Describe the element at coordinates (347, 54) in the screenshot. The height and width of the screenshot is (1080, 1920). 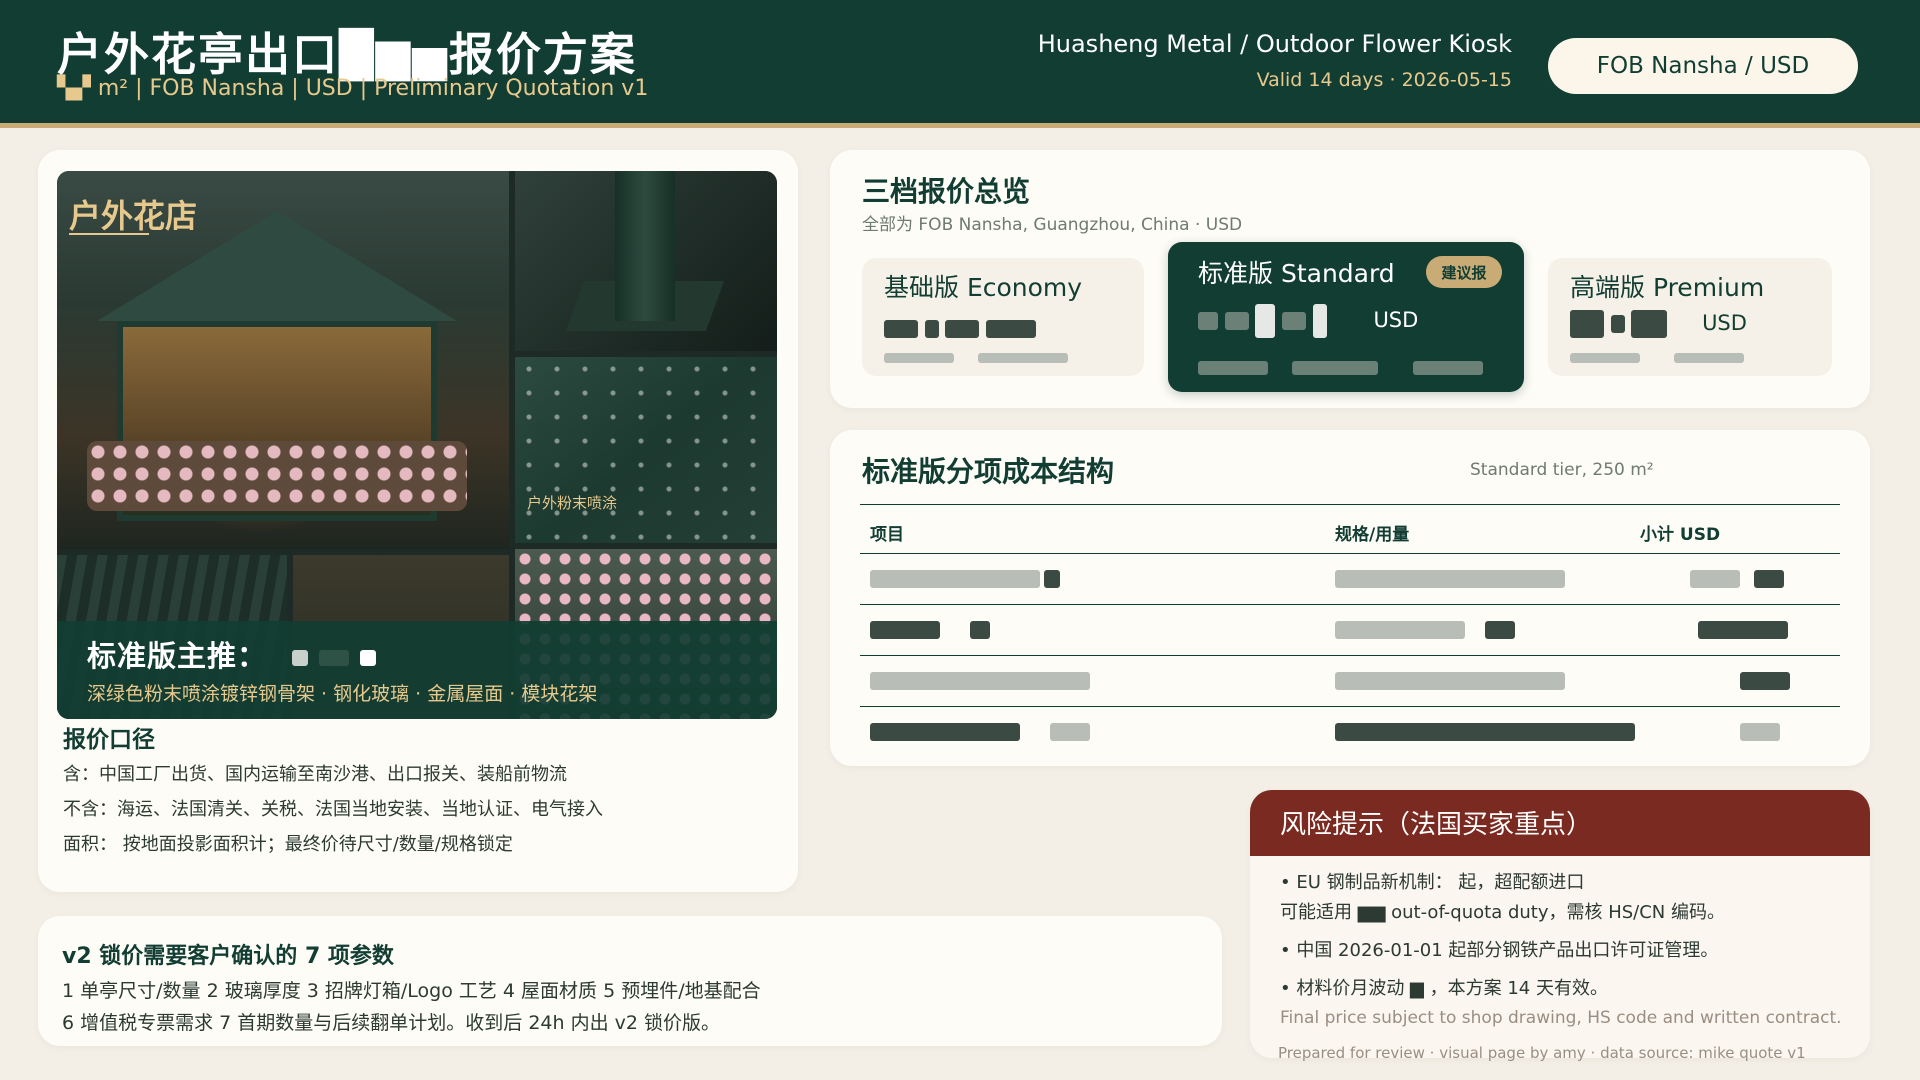
I see `page-title: 户外花亭出口█▆▅报价方案` at that location.